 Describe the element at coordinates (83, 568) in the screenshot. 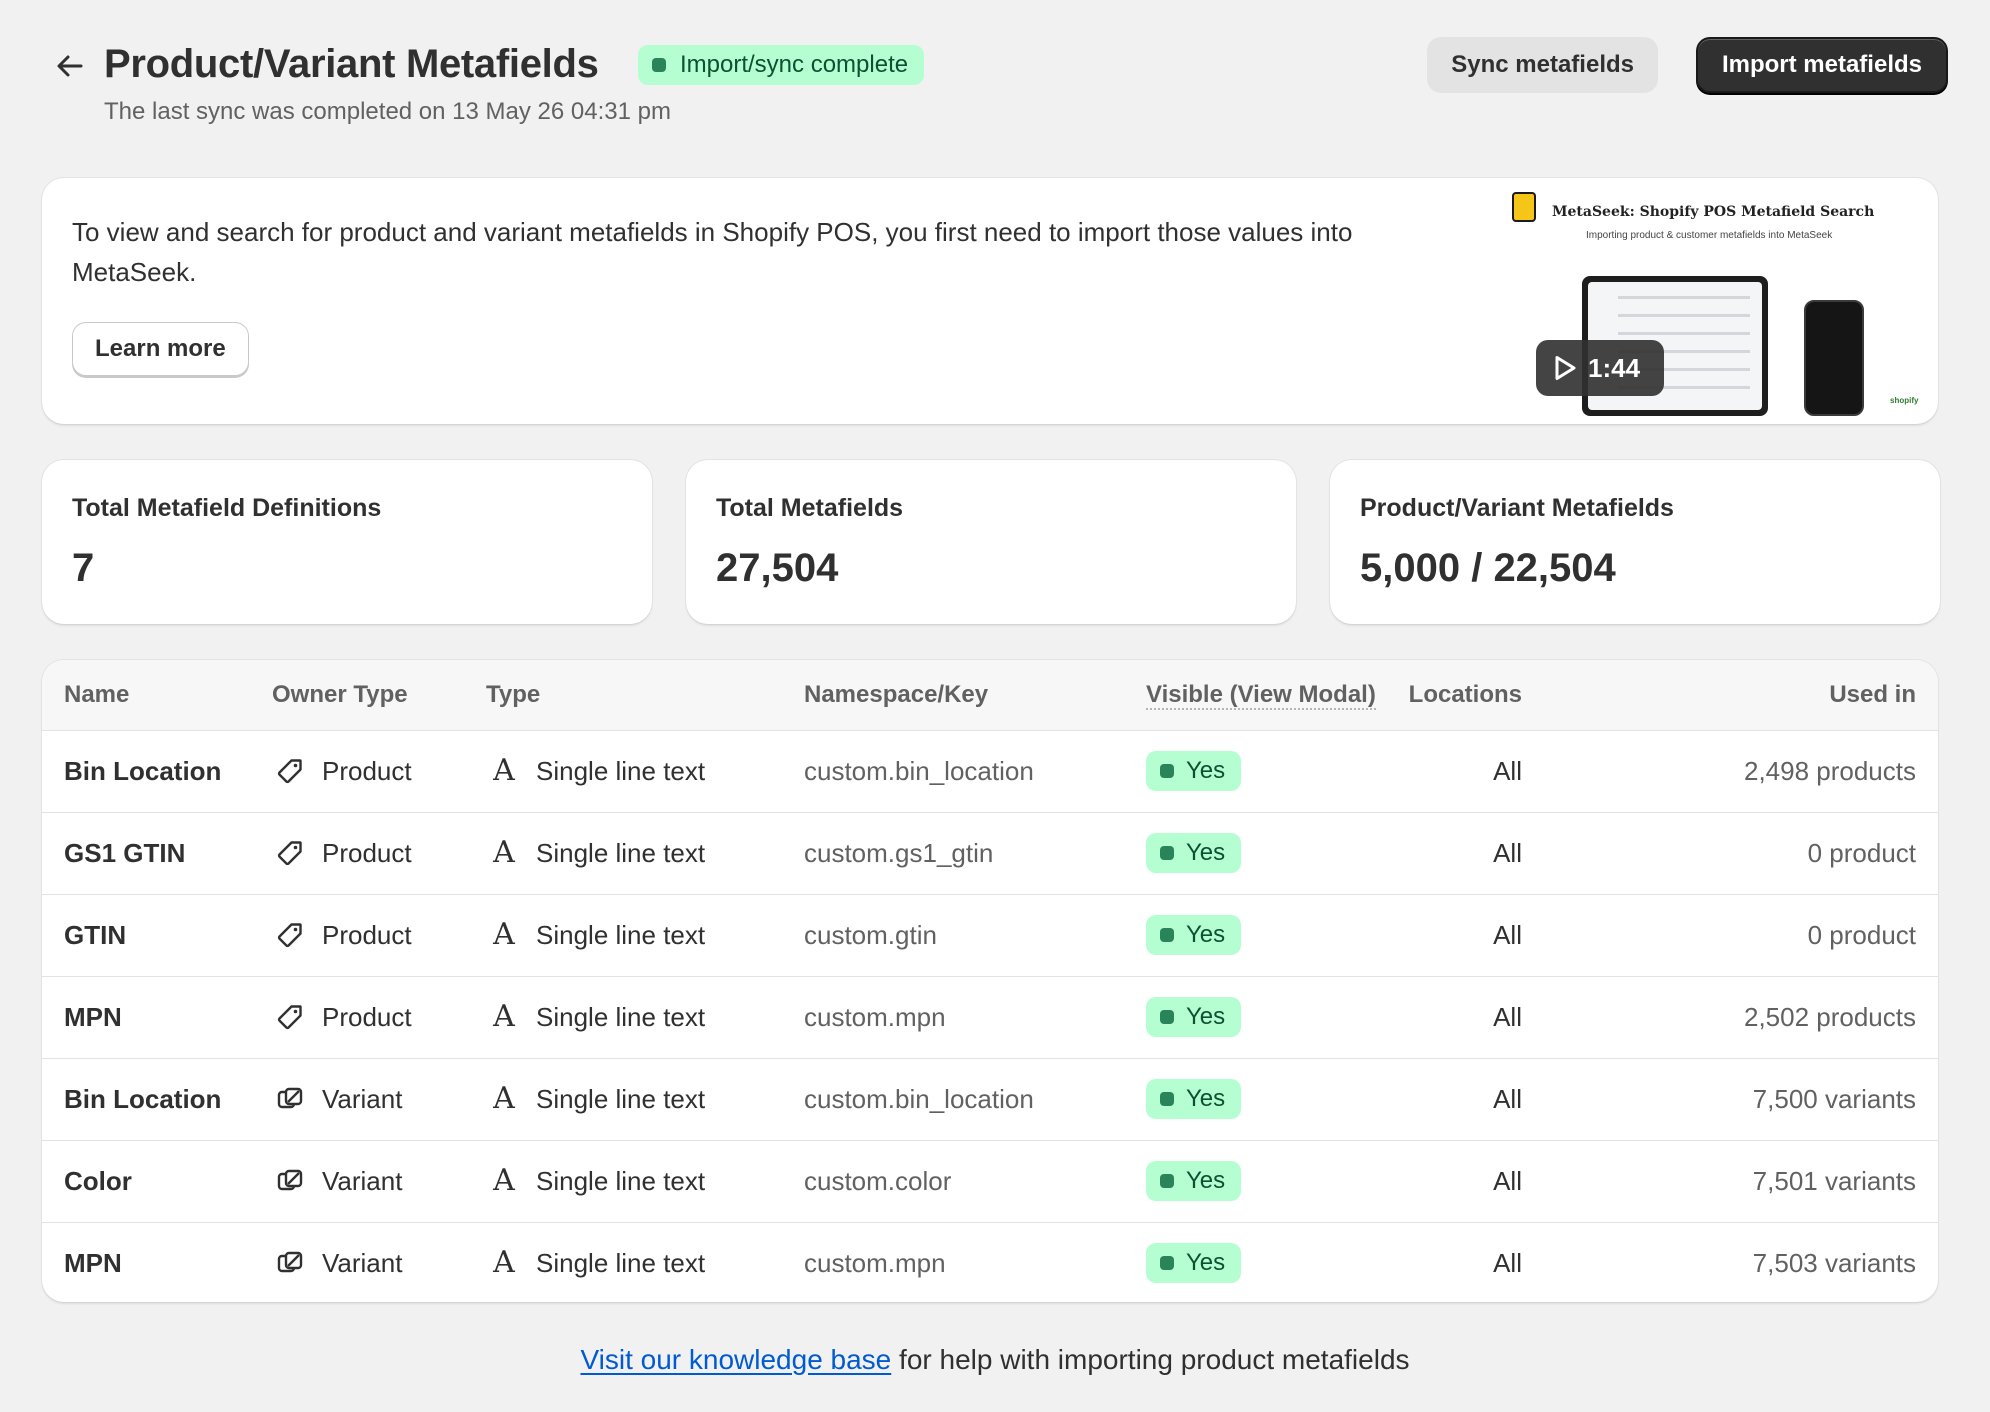

I see `stat-value: 7` at that location.